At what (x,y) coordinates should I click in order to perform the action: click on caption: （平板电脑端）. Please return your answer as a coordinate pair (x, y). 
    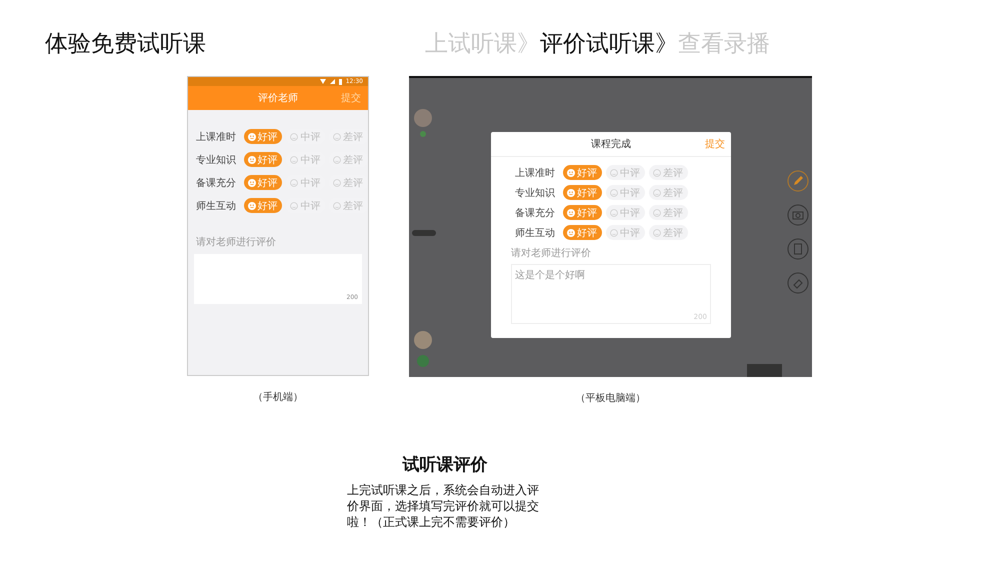
    Looking at the image, I should click on (611, 398).